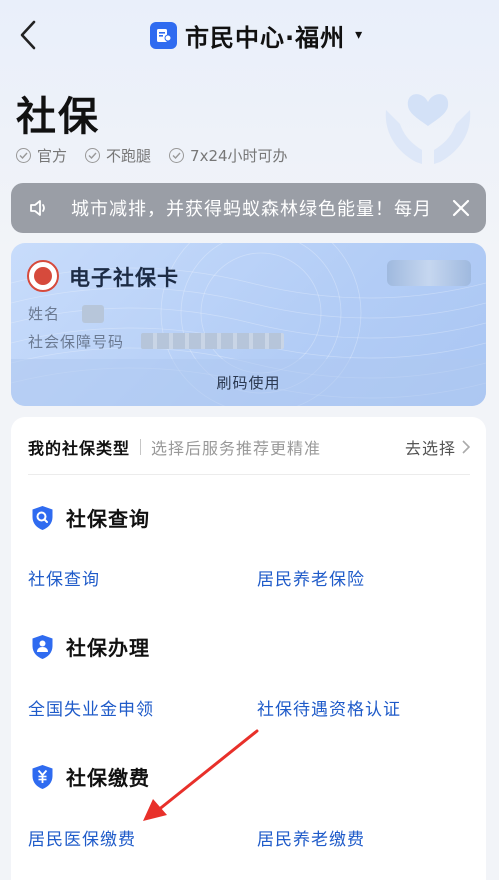 The width and height of the screenshot is (499, 880). Describe the element at coordinates (311, 577) in the screenshot. I see `link-resident-pension: 居民养老保险` at that location.